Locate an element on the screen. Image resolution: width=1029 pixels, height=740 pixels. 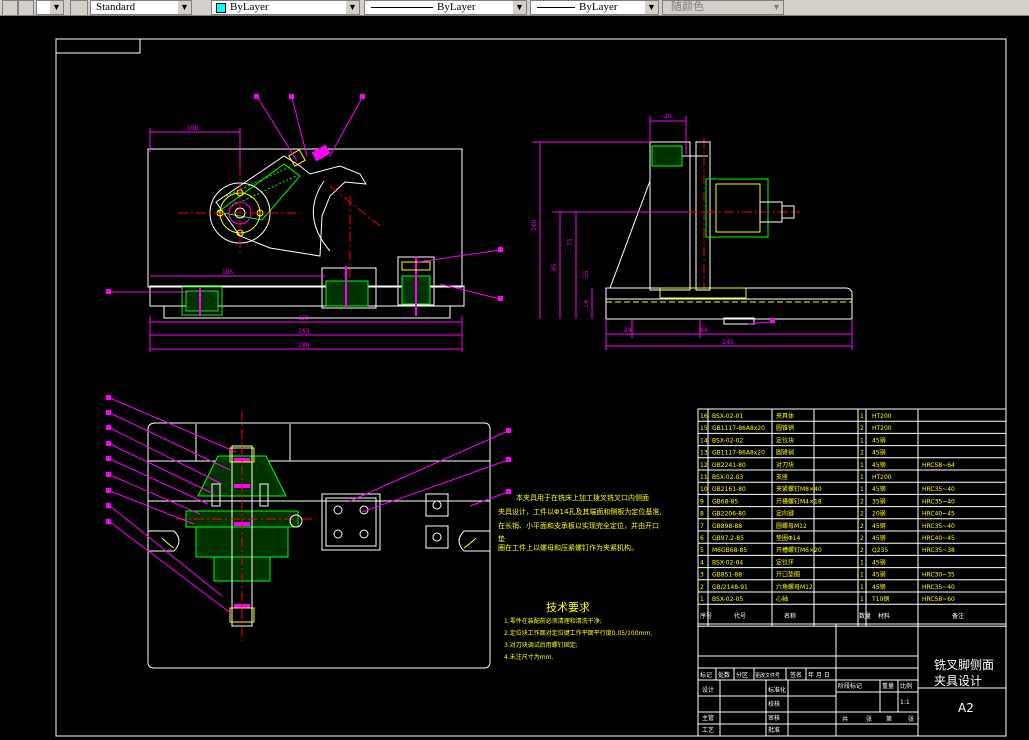
bom-header-qty: 数量 is located at coordinates (865, 616).